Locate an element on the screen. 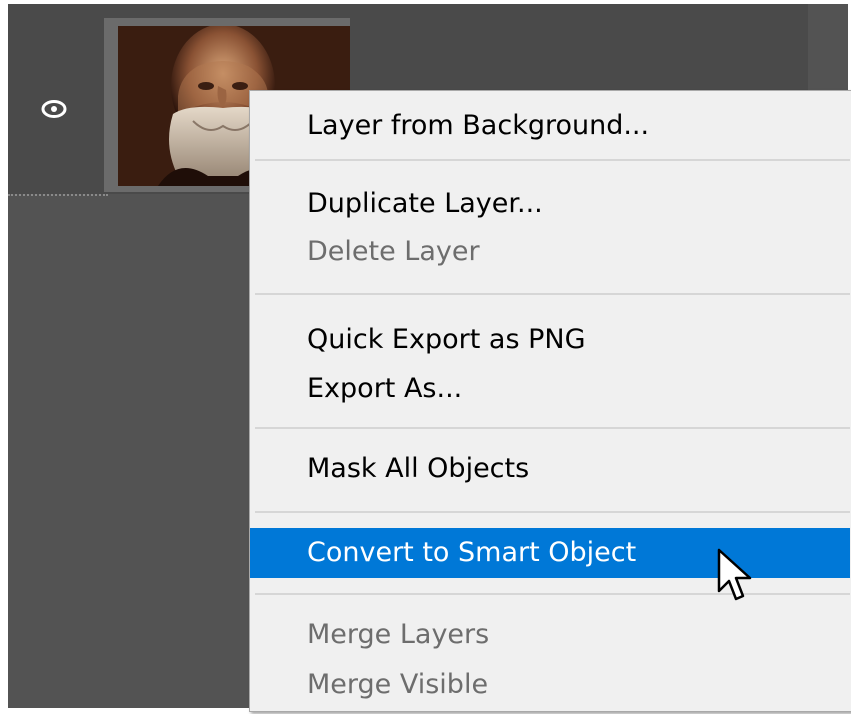 The height and width of the screenshot is (714, 851). menu-item-quick-export-png: Quick Export as PNG is located at coordinates (550, 340).